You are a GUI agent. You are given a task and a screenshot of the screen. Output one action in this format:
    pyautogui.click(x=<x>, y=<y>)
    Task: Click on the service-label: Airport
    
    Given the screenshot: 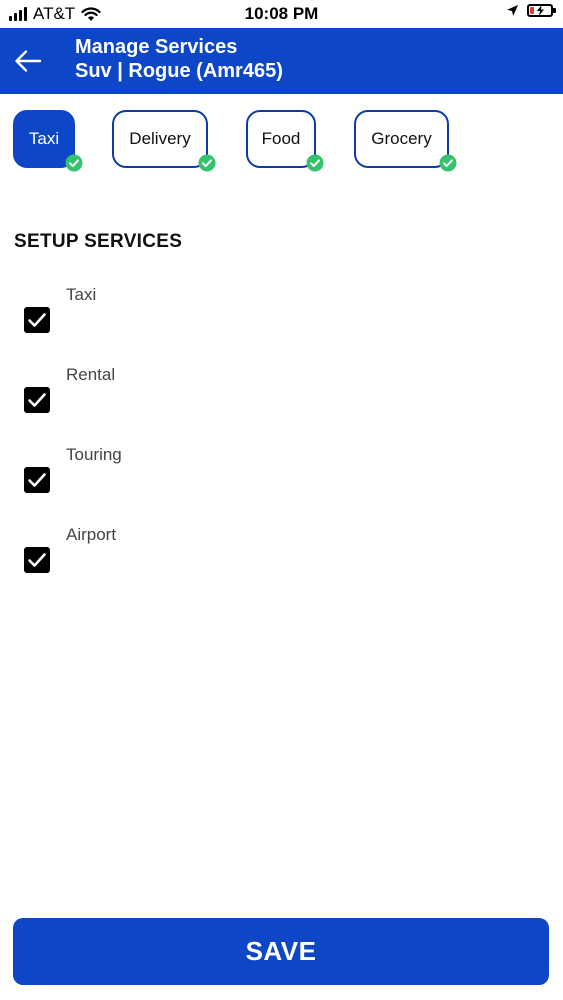 What is the action you would take?
    pyautogui.click(x=91, y=534)
    